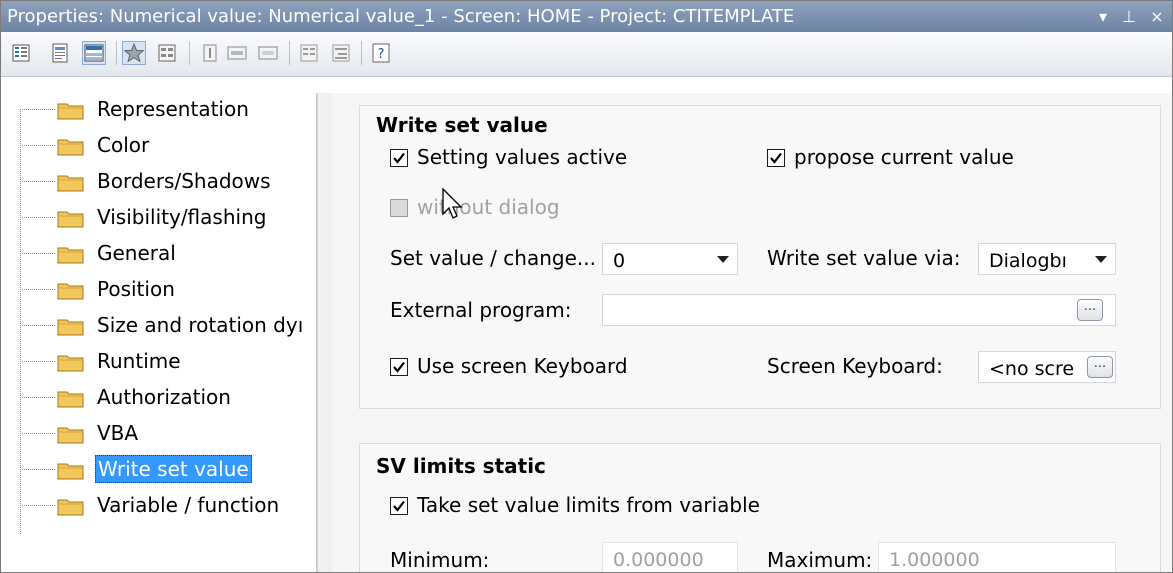  Describe the element at coordinates (440, 560) in the screenshot. I see `minimum-label: Minimum:` at that location.